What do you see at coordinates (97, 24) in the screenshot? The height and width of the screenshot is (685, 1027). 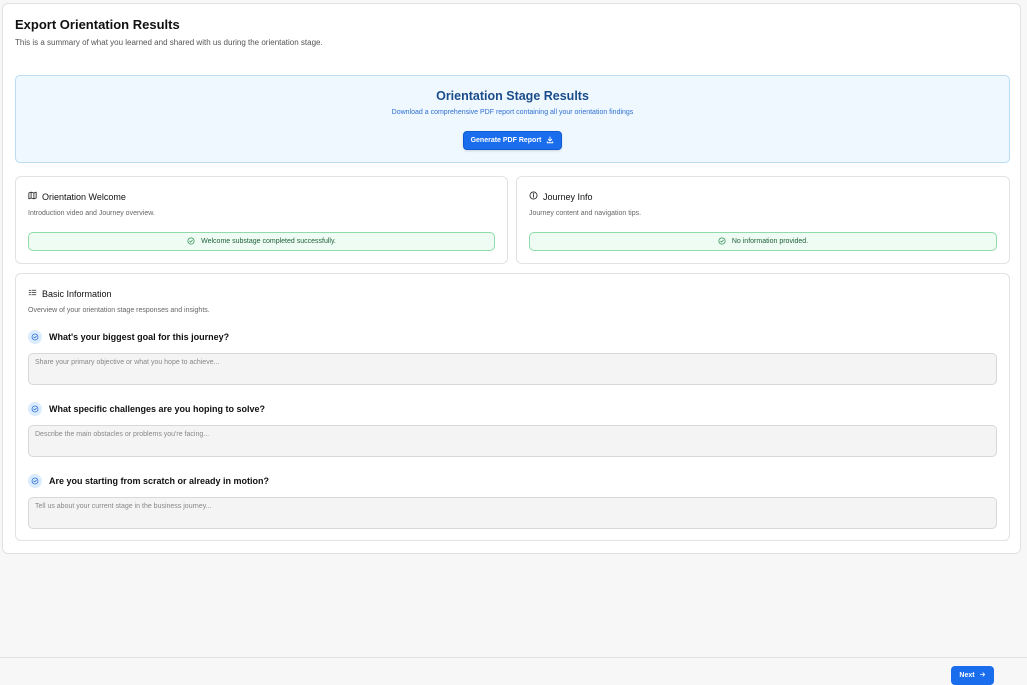 I see `page-title: Export Orientation Results` at bounding box center [97, 24].